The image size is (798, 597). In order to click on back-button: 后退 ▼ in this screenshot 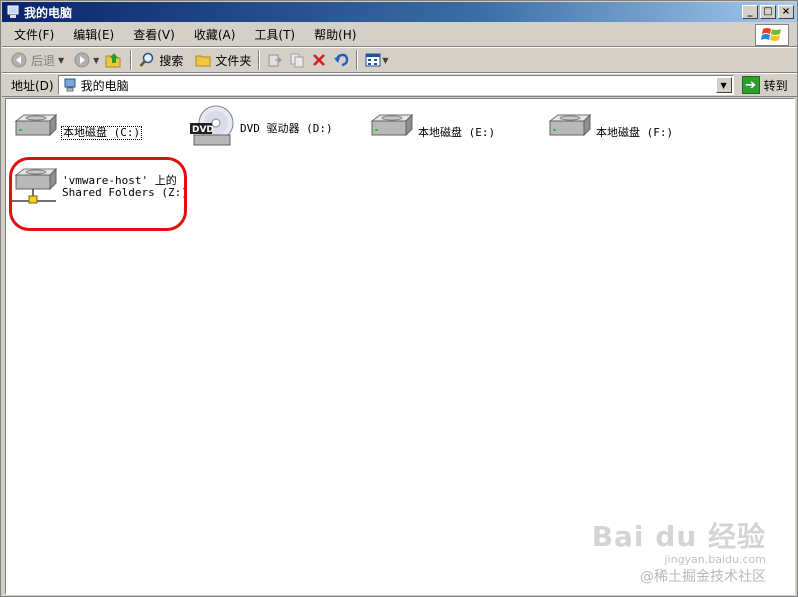, I will do `click(37, 60)`.